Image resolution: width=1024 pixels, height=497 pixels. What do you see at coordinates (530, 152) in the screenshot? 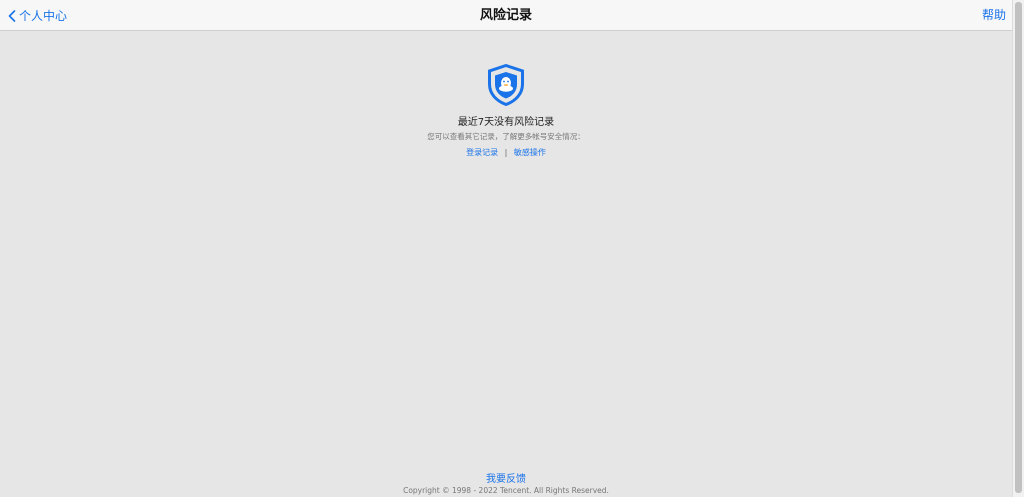
I see `sensitive-operations-link: 敏感操作` at bounding box center [530, 152].